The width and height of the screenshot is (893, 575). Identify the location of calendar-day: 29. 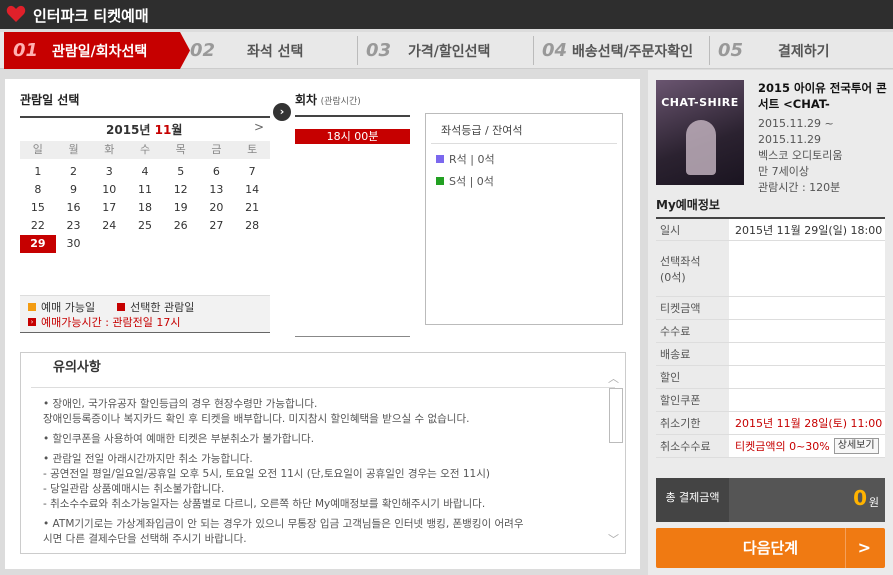
(38, 244).